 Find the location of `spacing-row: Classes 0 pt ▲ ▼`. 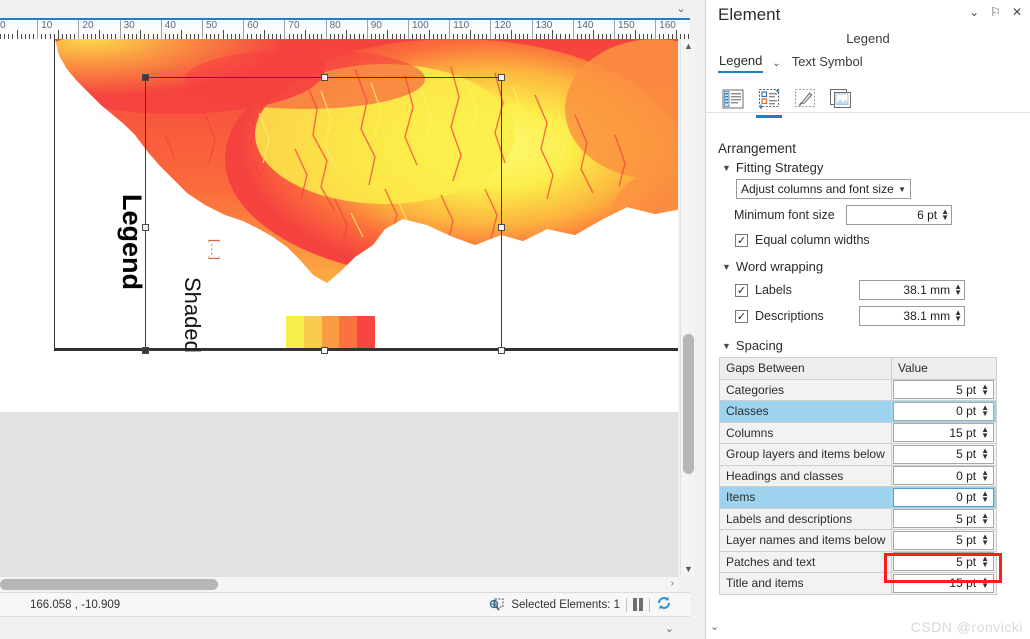

spacing-row: Classes 0 pt ▲ ▼ is located at coordinates (858, 412).